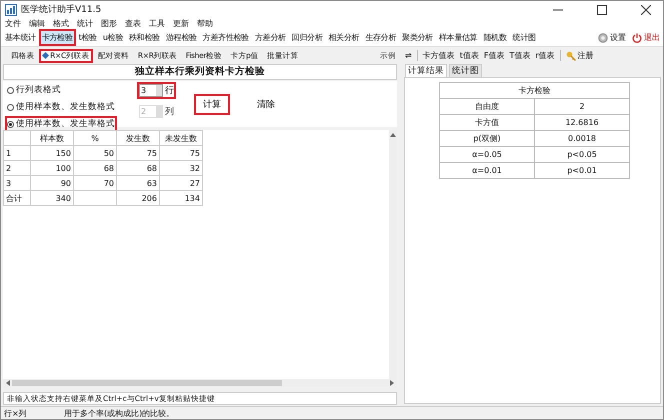 The image size is (664, 420). Describe the element at coordinates (602, 9) in the screenshot. I see `maximize-icon` at that location.